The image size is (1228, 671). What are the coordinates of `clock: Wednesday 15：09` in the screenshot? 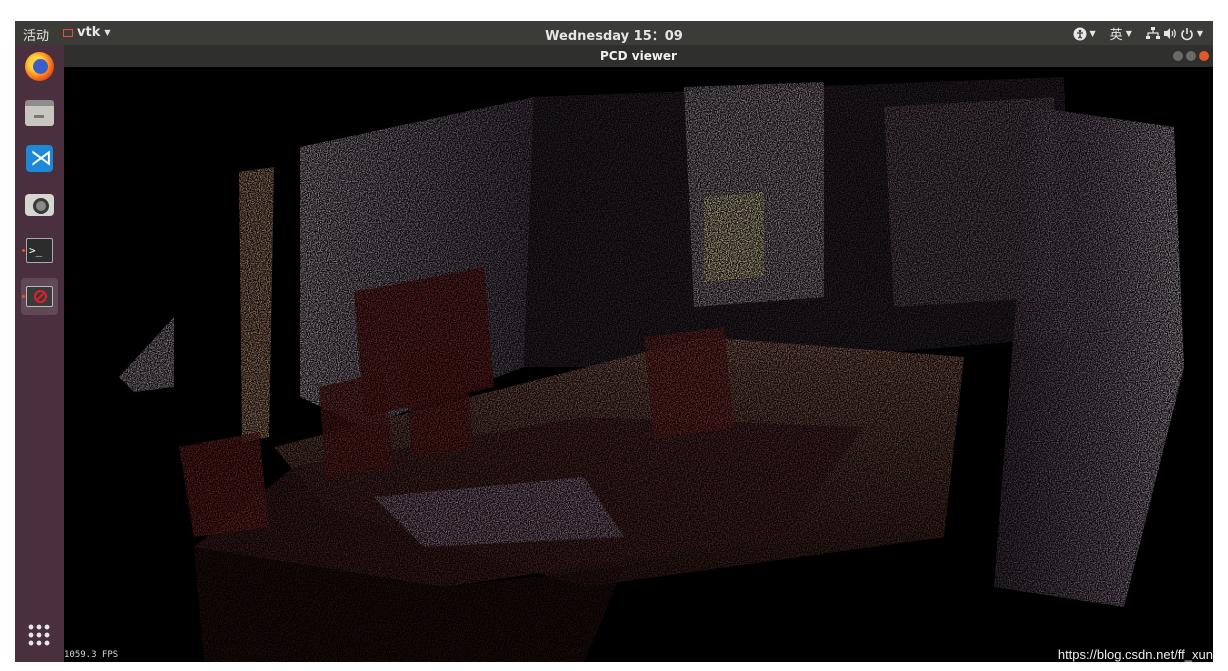 It's located at (614, 36).